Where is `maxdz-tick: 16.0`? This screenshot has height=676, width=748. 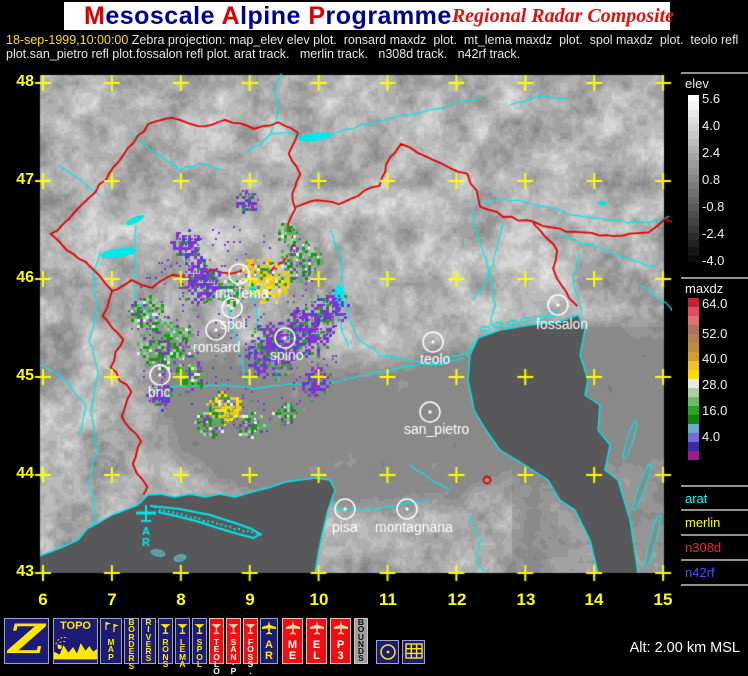
maxdz-tick: 16.0 is located at coordinates (715, 410).